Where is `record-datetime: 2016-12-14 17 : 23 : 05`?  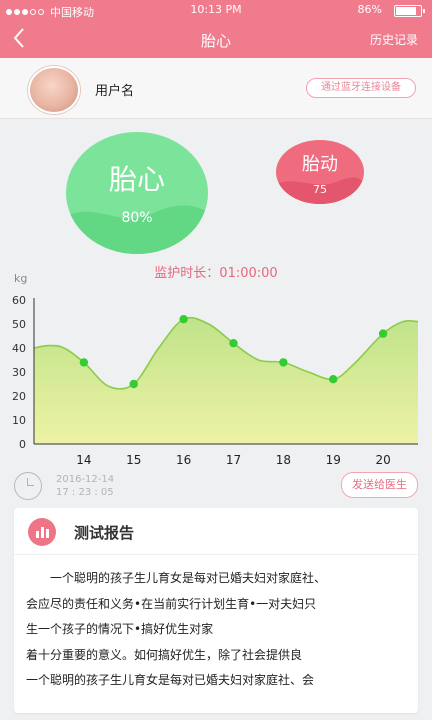 record-datetime: 2016-12-14 17 : 23 : 05 is located at coordinates (85, 486).